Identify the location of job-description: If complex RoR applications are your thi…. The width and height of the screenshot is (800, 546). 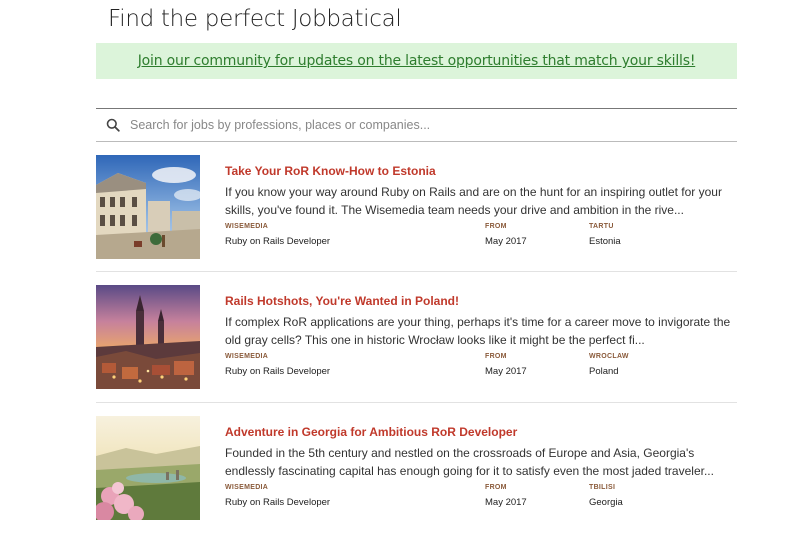
(478, 331).